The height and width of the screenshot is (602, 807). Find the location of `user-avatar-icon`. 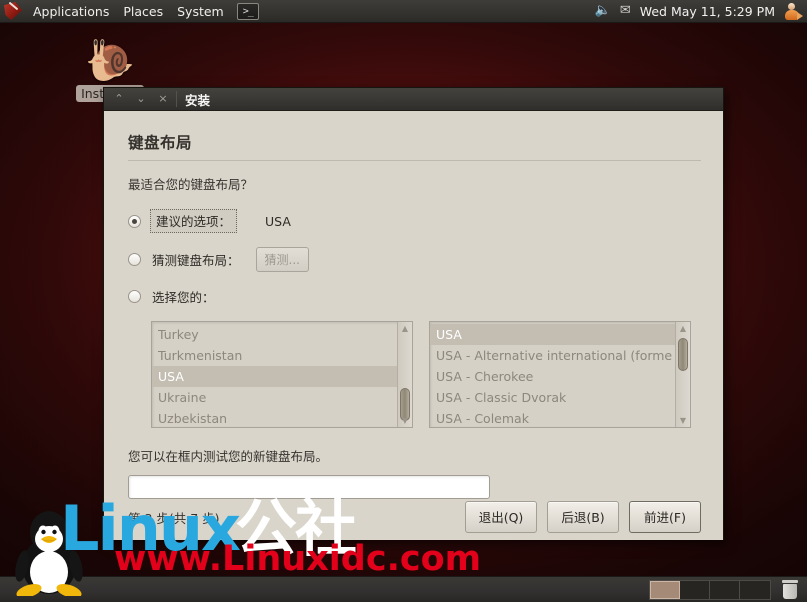

user-avatar-icon is located at coordinates (793, 11).